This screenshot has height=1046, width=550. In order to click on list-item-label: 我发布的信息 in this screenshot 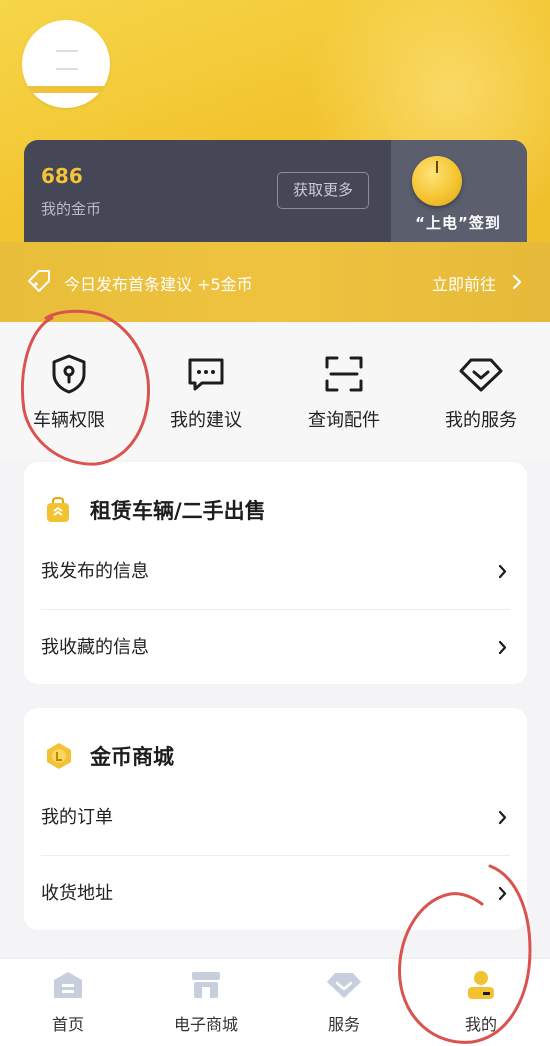, I will do `click(95, 571)`.